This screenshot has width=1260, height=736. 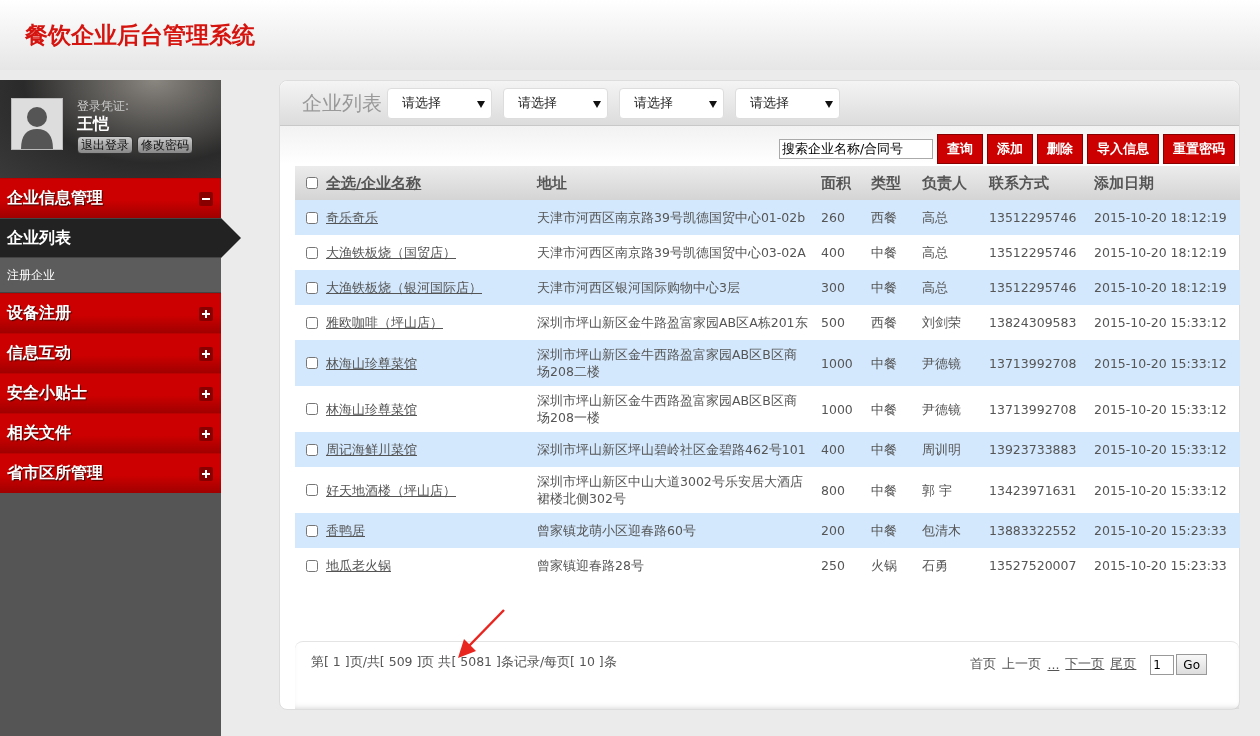 What do you see at coordinates (1033, 409) in the screenshot?
I see `table-cell: 13713992708` at bounding box center [1033, 409].